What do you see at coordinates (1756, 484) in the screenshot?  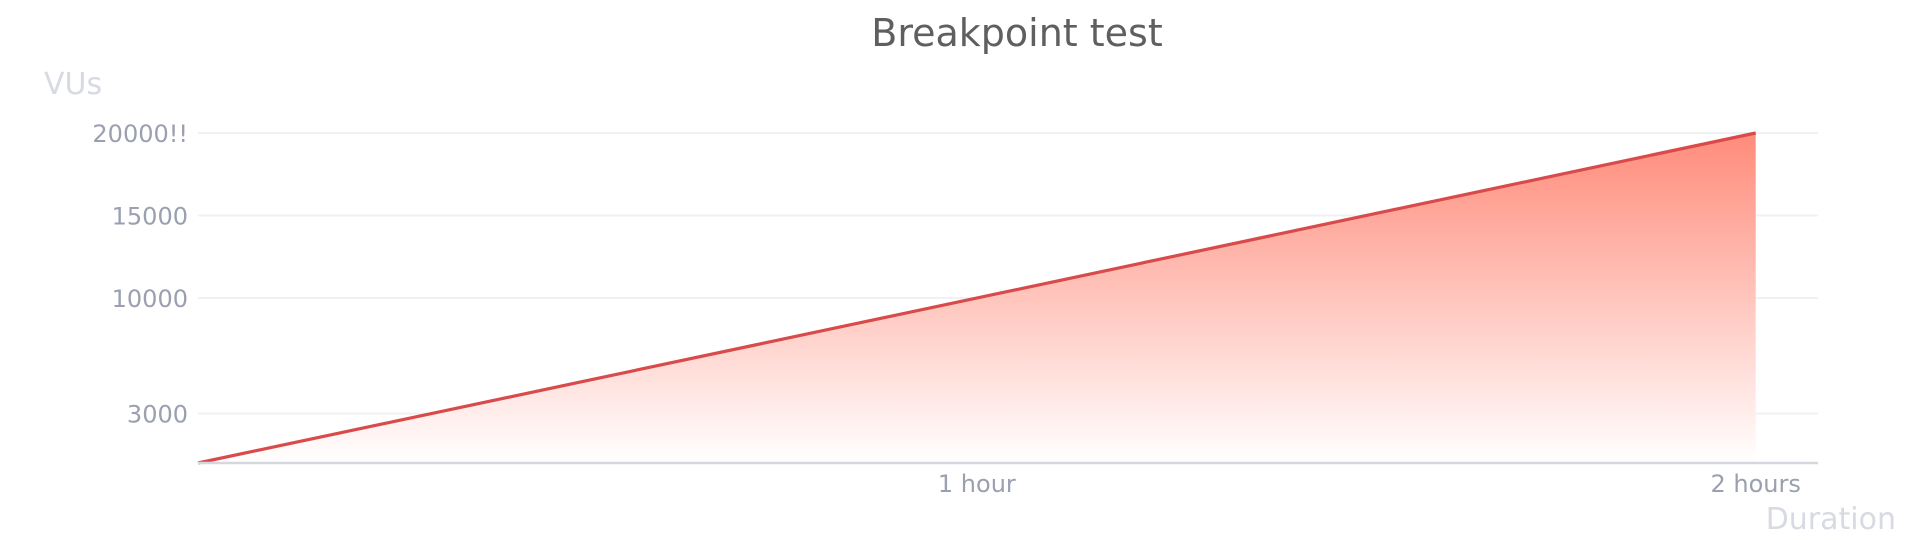 I see `x-tick-label-1: 2 hours` at bounding box center [1756, 484].